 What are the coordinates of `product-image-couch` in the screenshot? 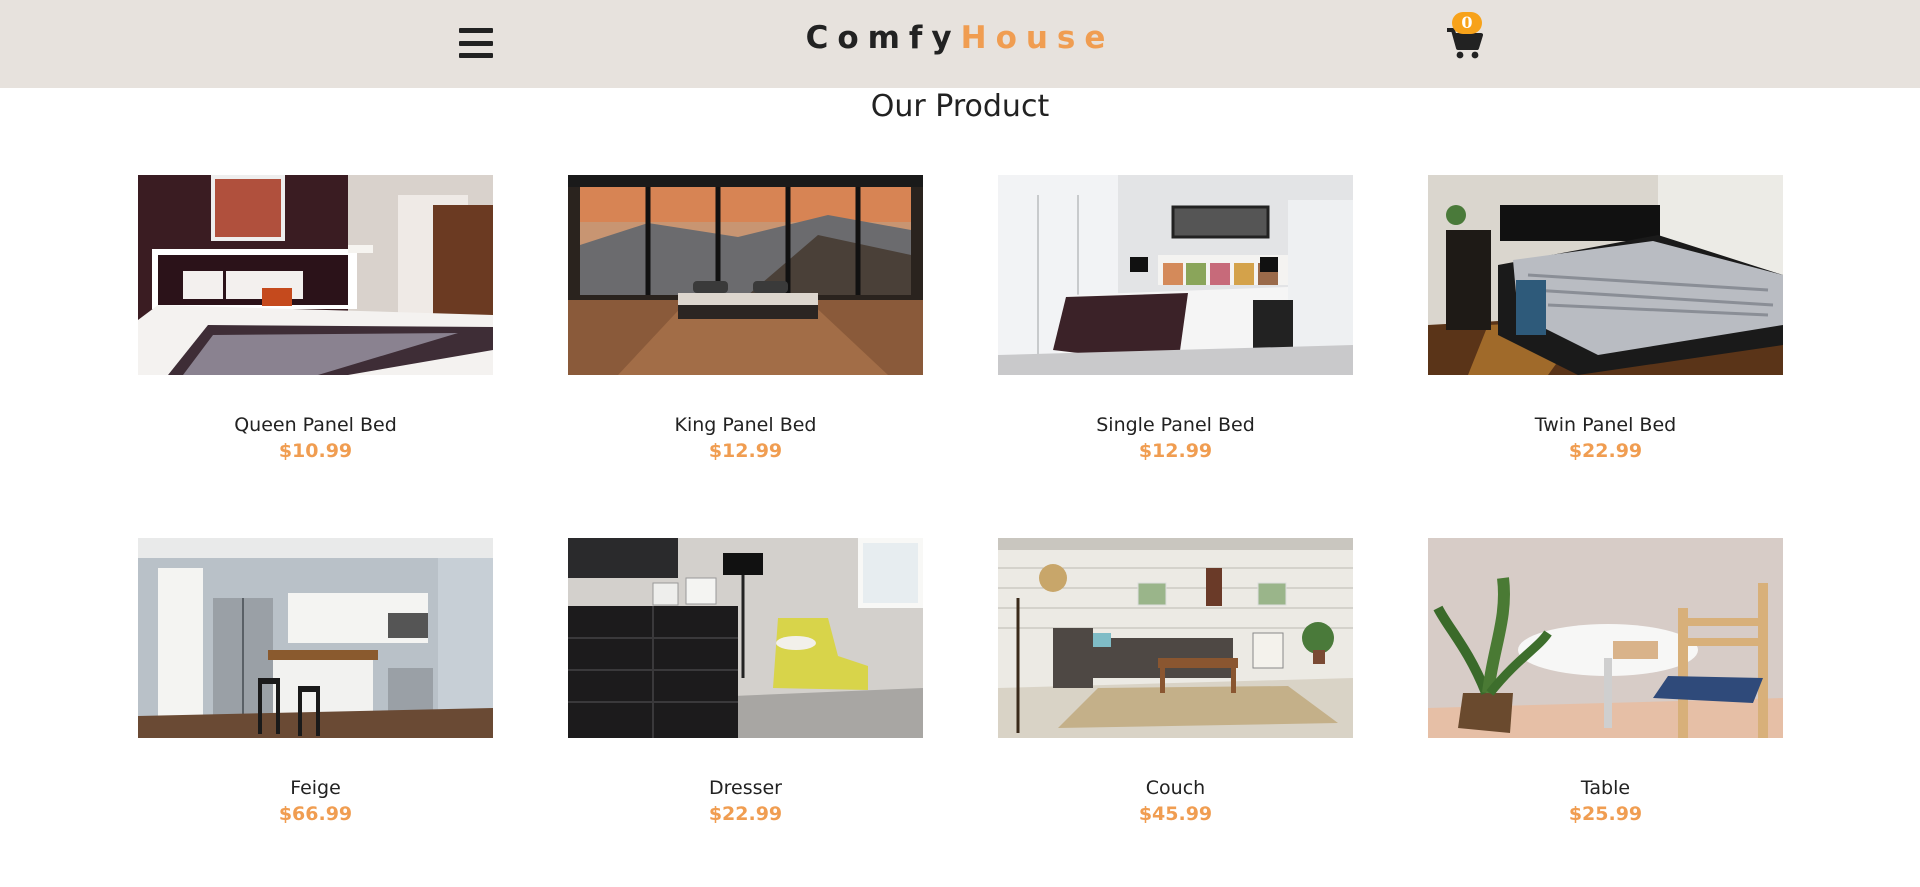 It's located at (1175, 638).